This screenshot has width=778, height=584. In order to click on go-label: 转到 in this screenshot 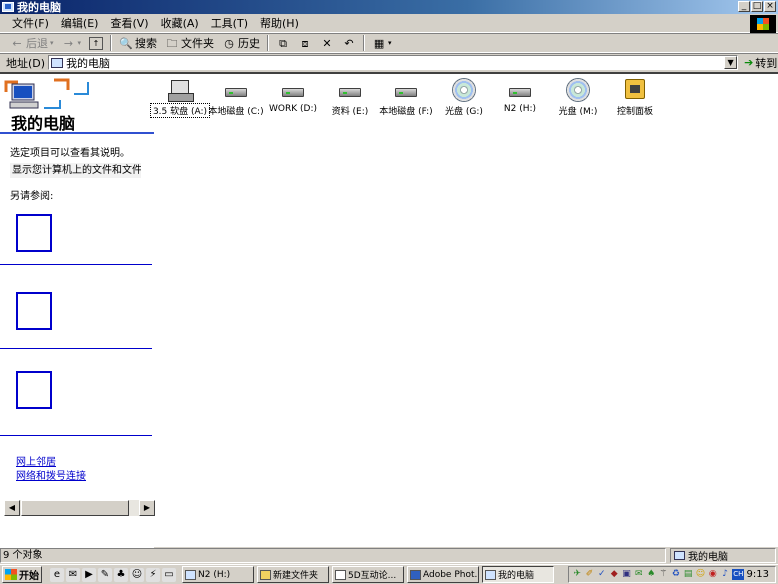, I will do `click(766, 63)`.